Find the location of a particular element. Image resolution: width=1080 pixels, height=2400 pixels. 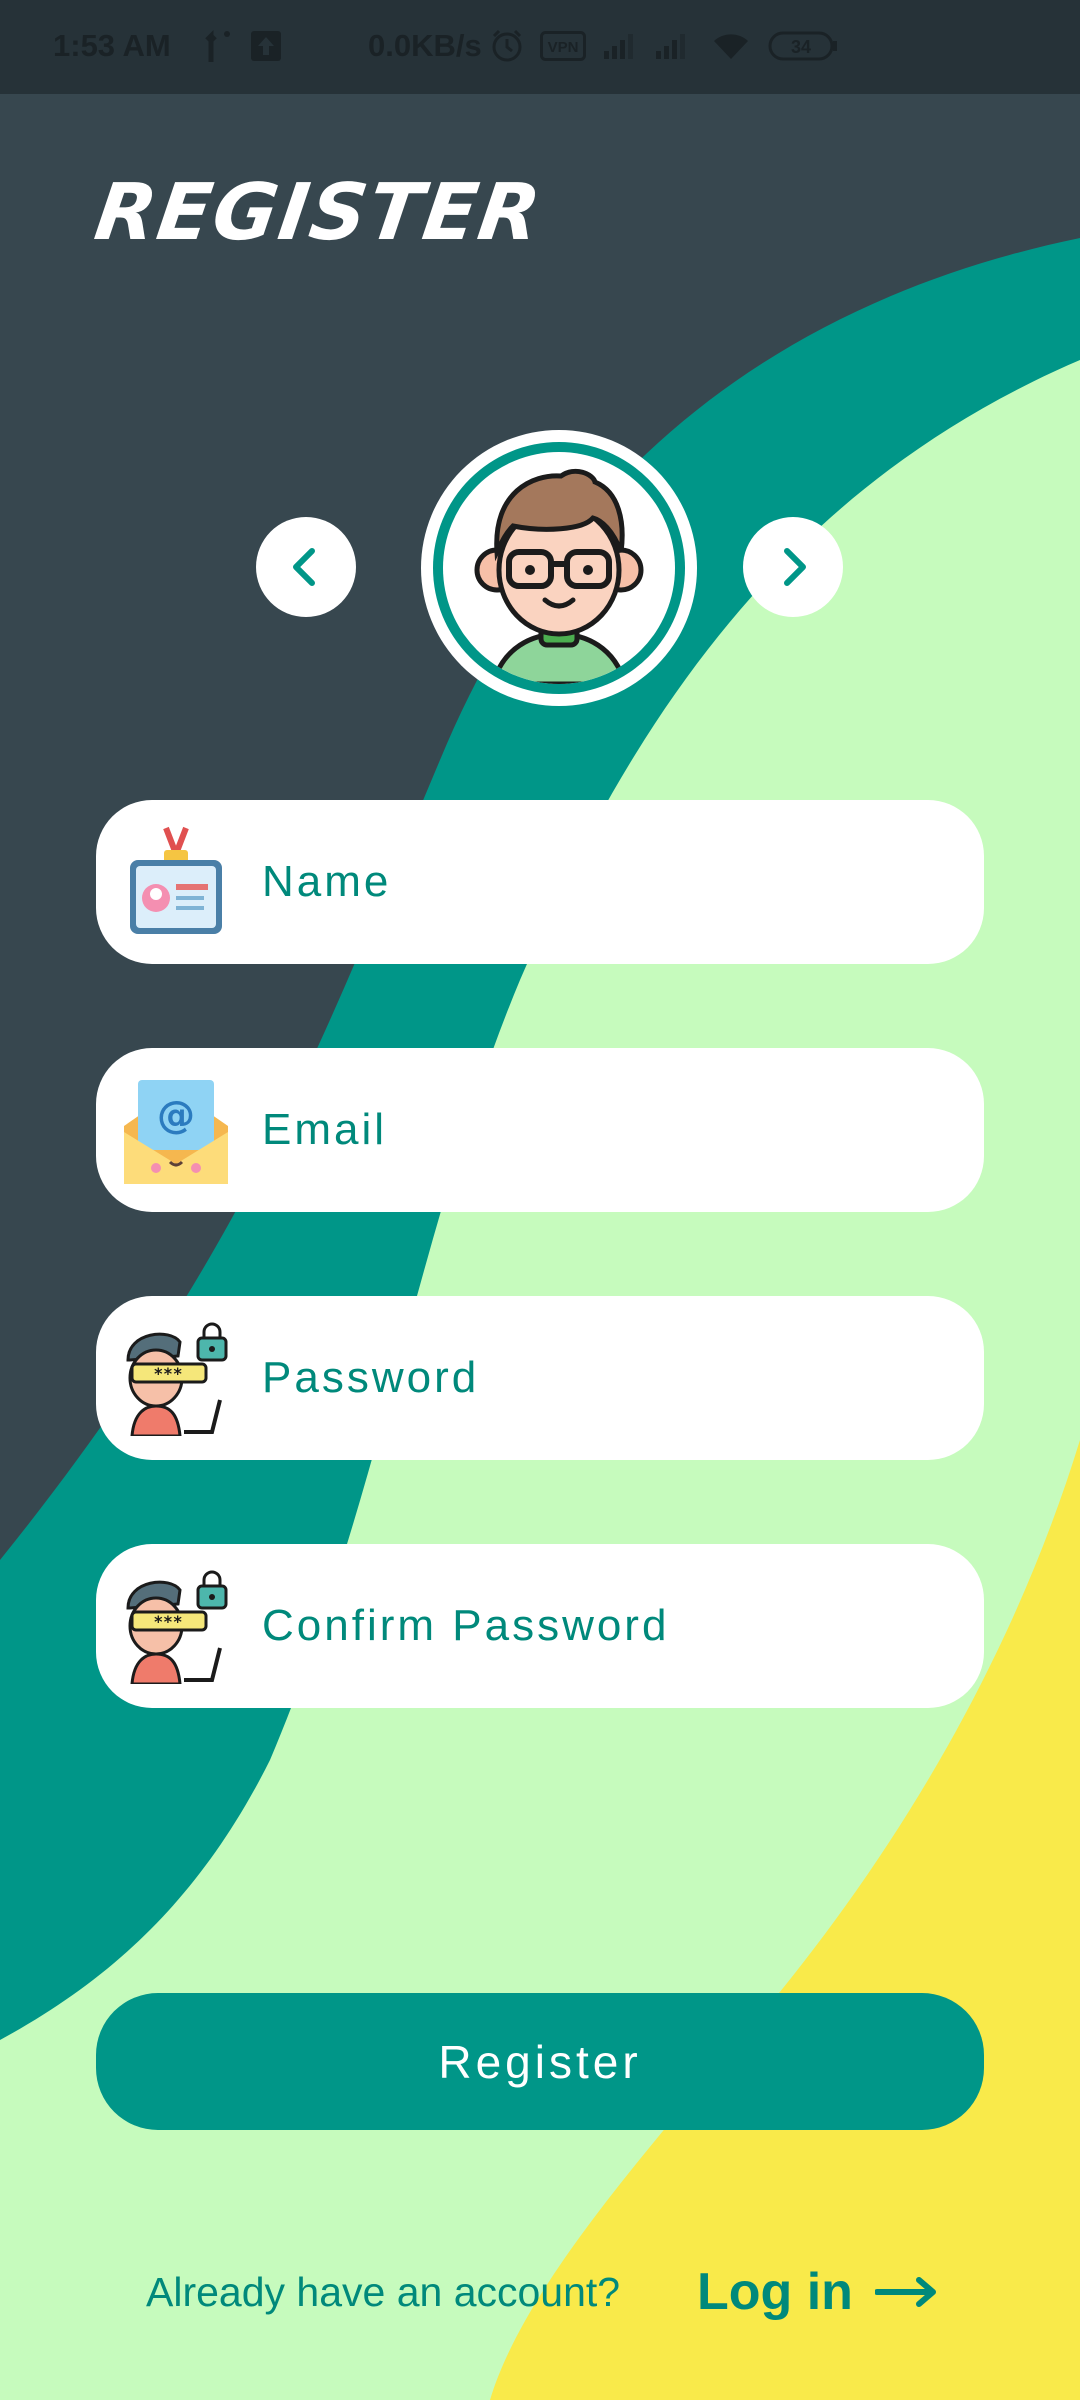

boy-with-glasses-avatar is located at coordinates (559, 568).